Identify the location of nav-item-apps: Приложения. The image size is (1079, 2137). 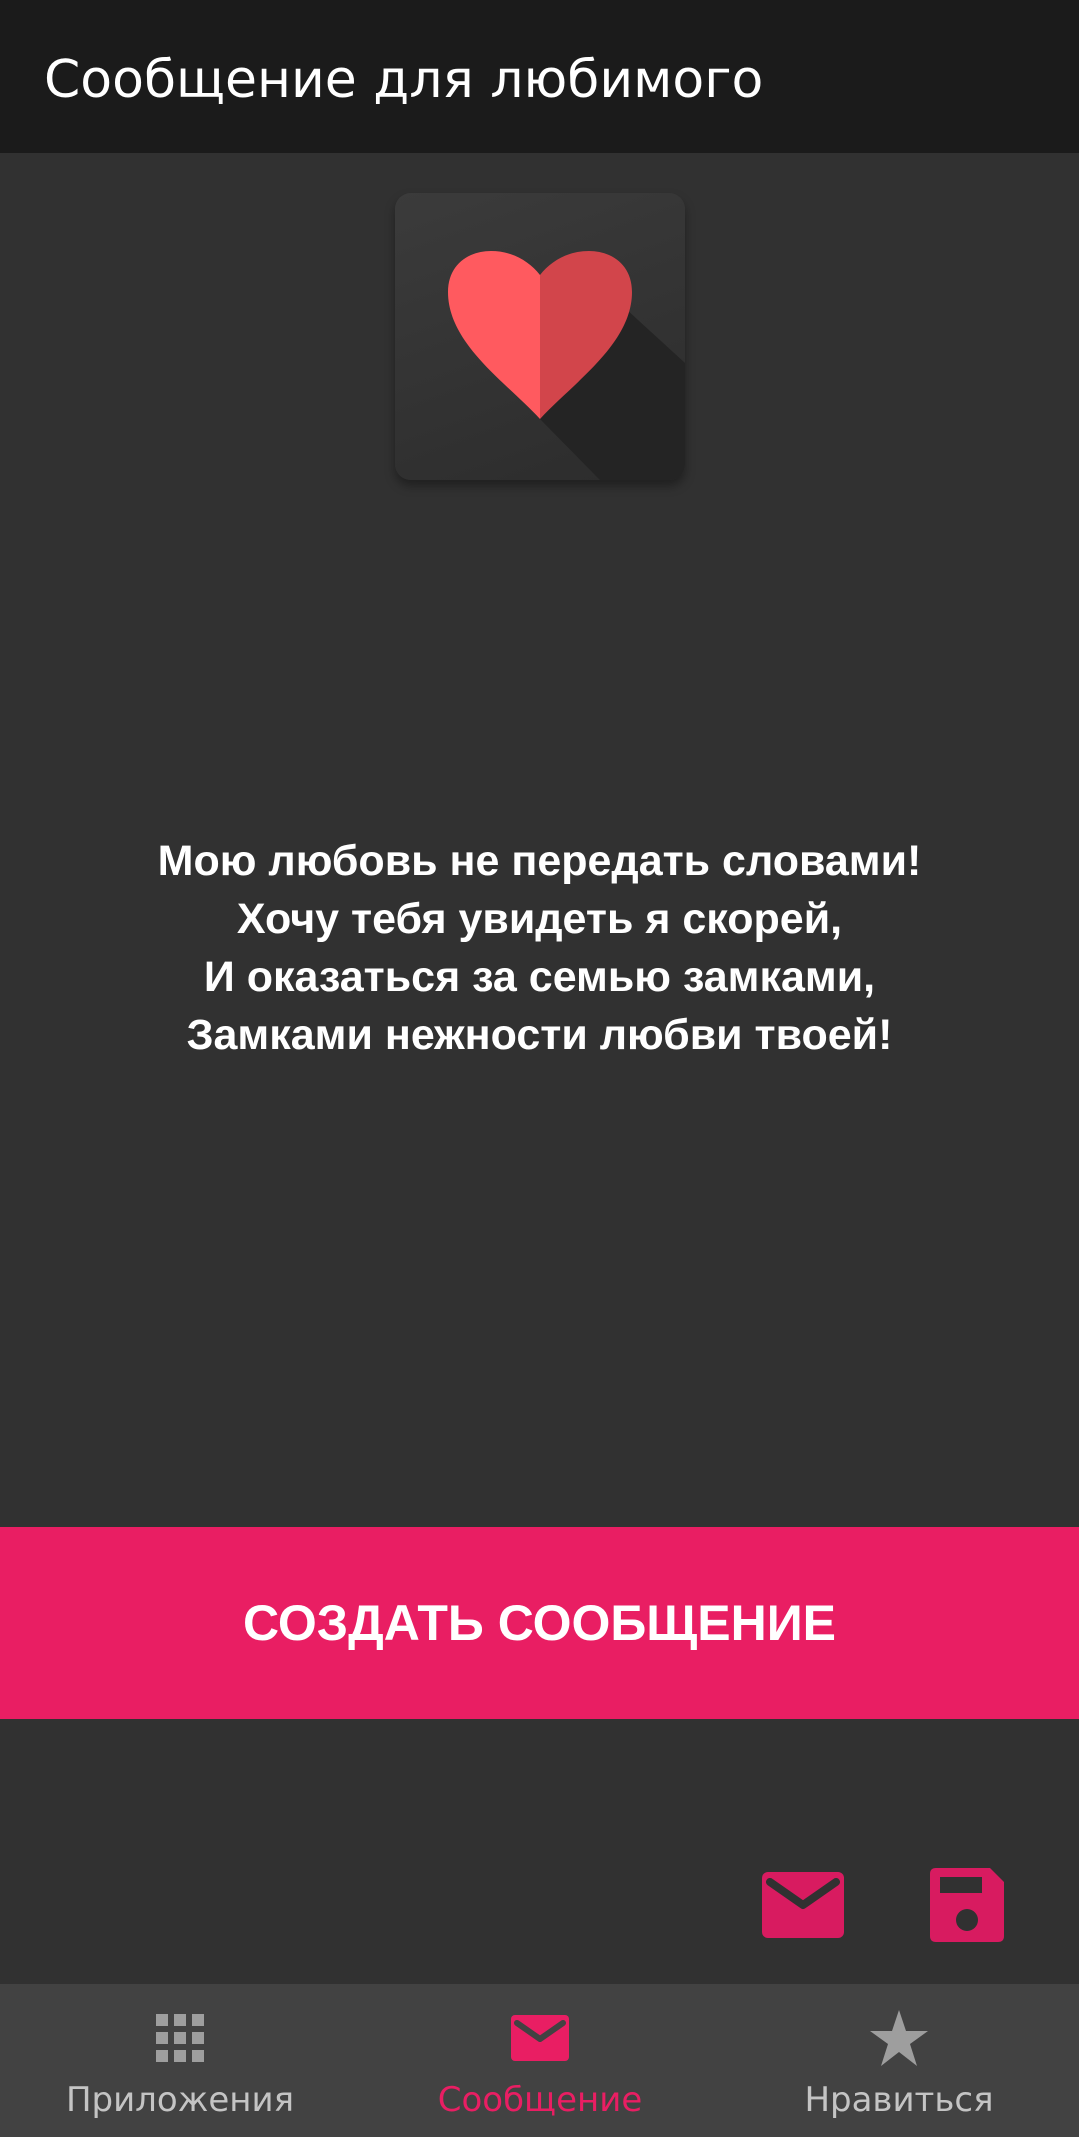
(180, 2060).